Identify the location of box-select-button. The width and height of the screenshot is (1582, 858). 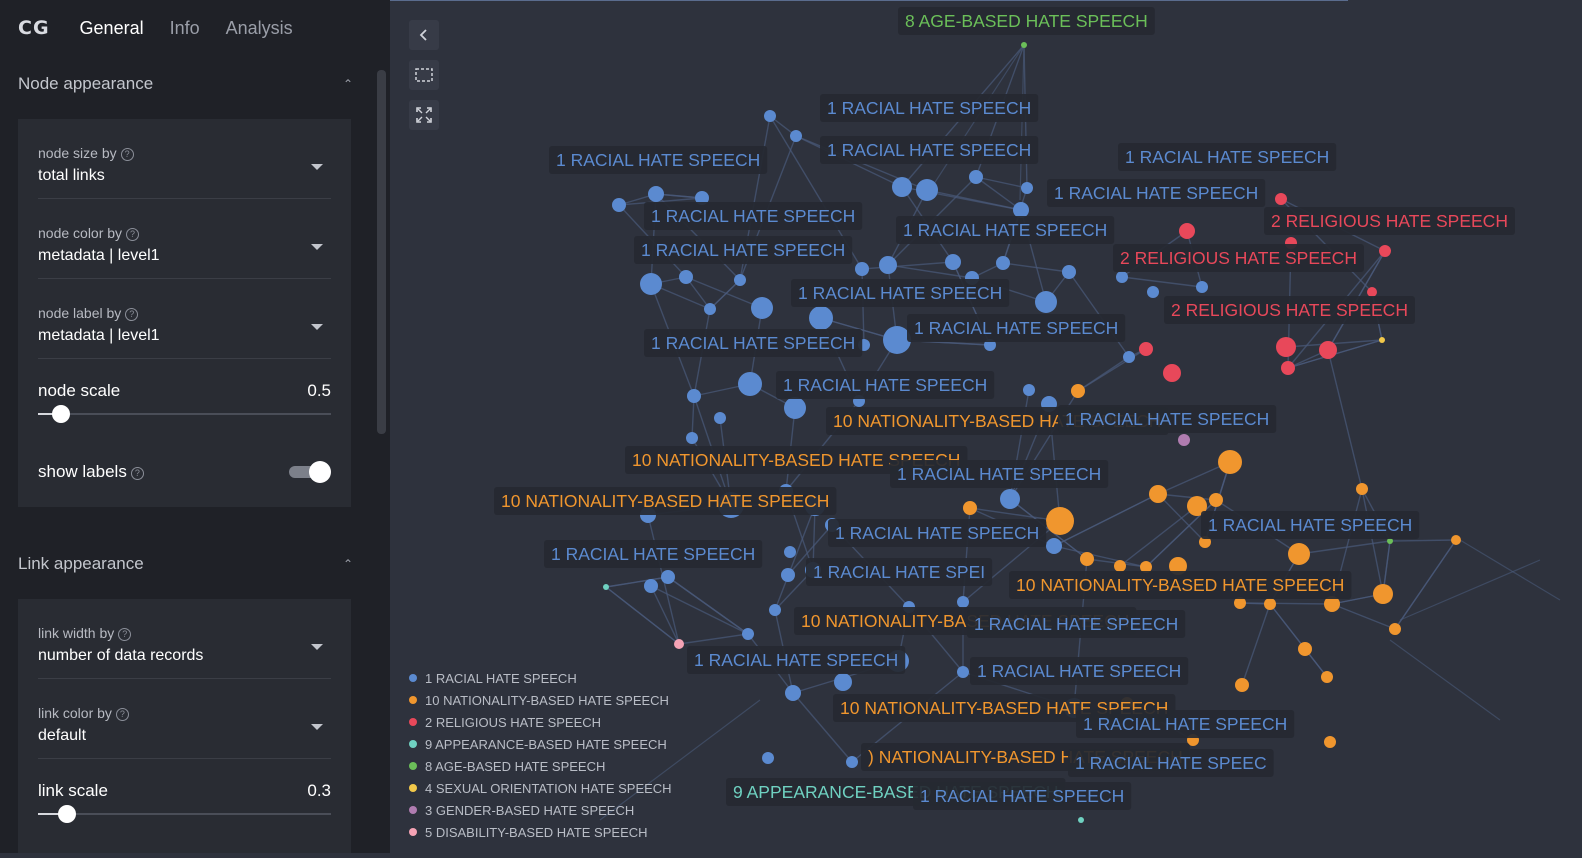
(424, 75).